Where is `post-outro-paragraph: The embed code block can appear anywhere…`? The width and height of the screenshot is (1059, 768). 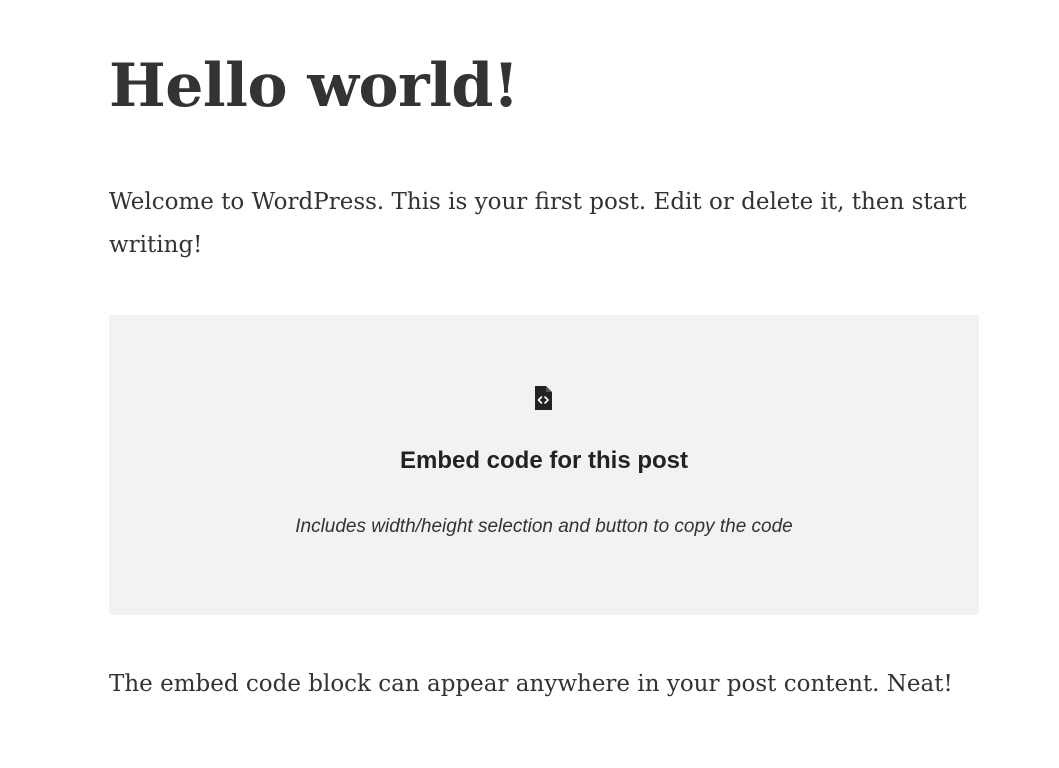 post-outro-paragraph: The embed code block can appear anywhere… is located at coordinates (531, 684).